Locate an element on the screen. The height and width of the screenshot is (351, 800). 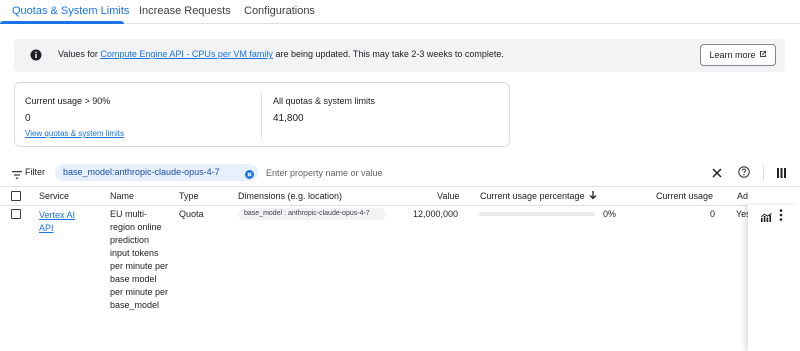
row-dimension-chip: base_model : anthropic-claude-opus-4-7 is located at coordinates (312, 214).